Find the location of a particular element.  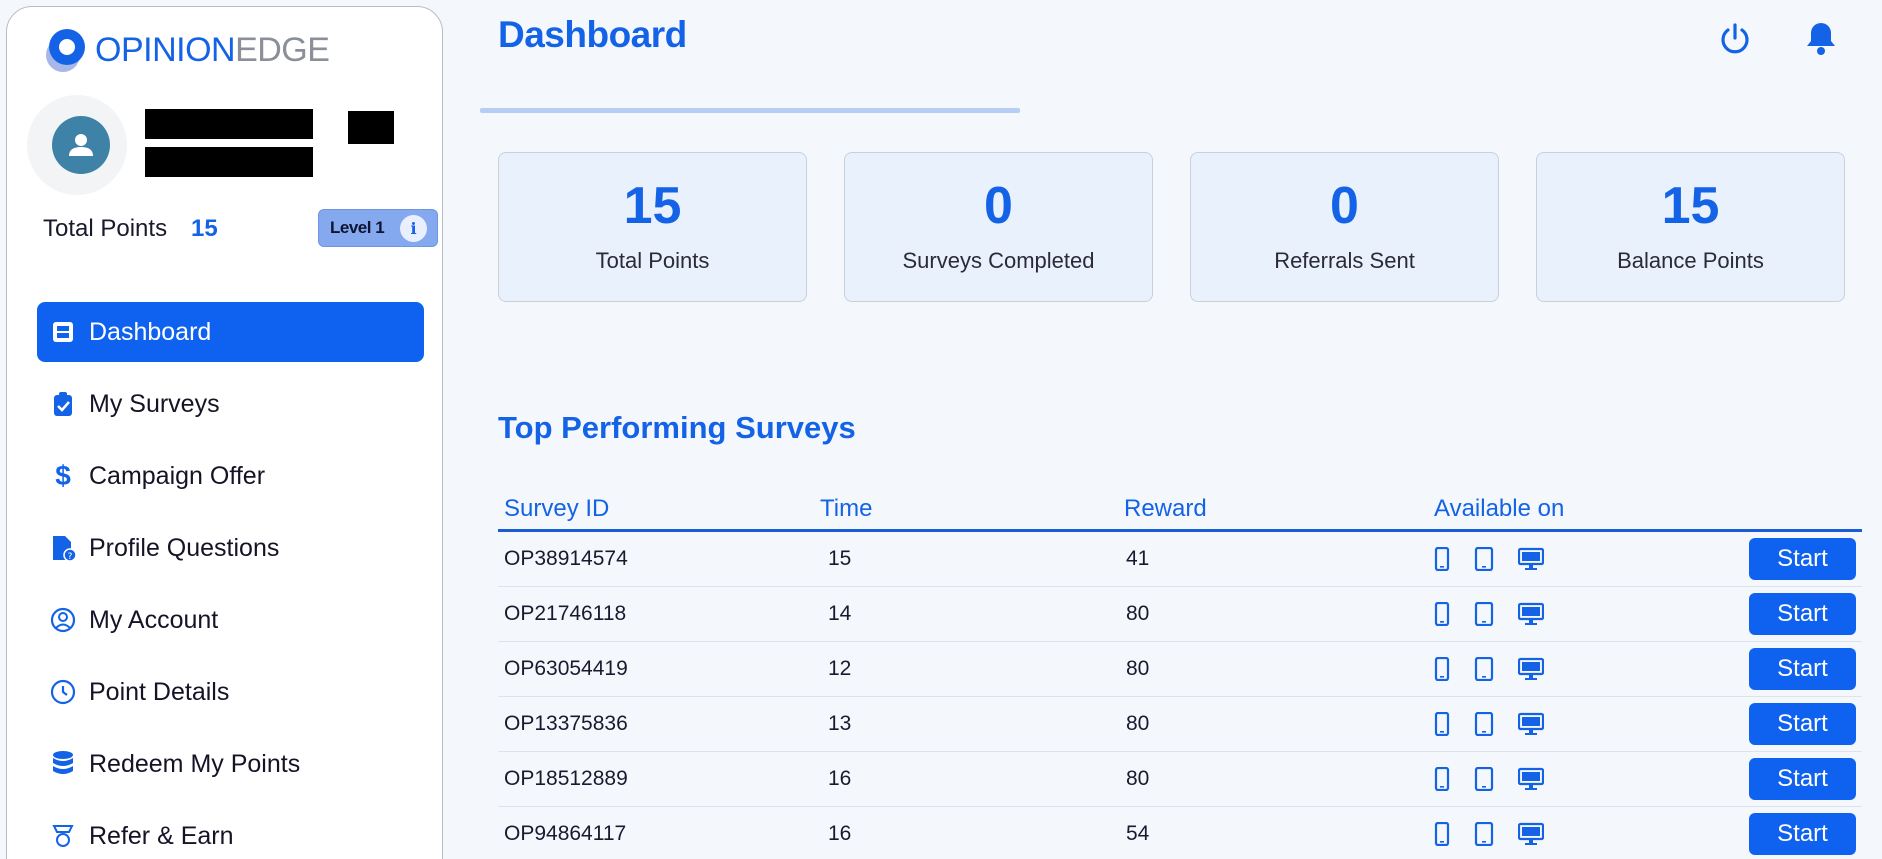

sidebar-item-label: Point Details is located at coordinates (159, 691).